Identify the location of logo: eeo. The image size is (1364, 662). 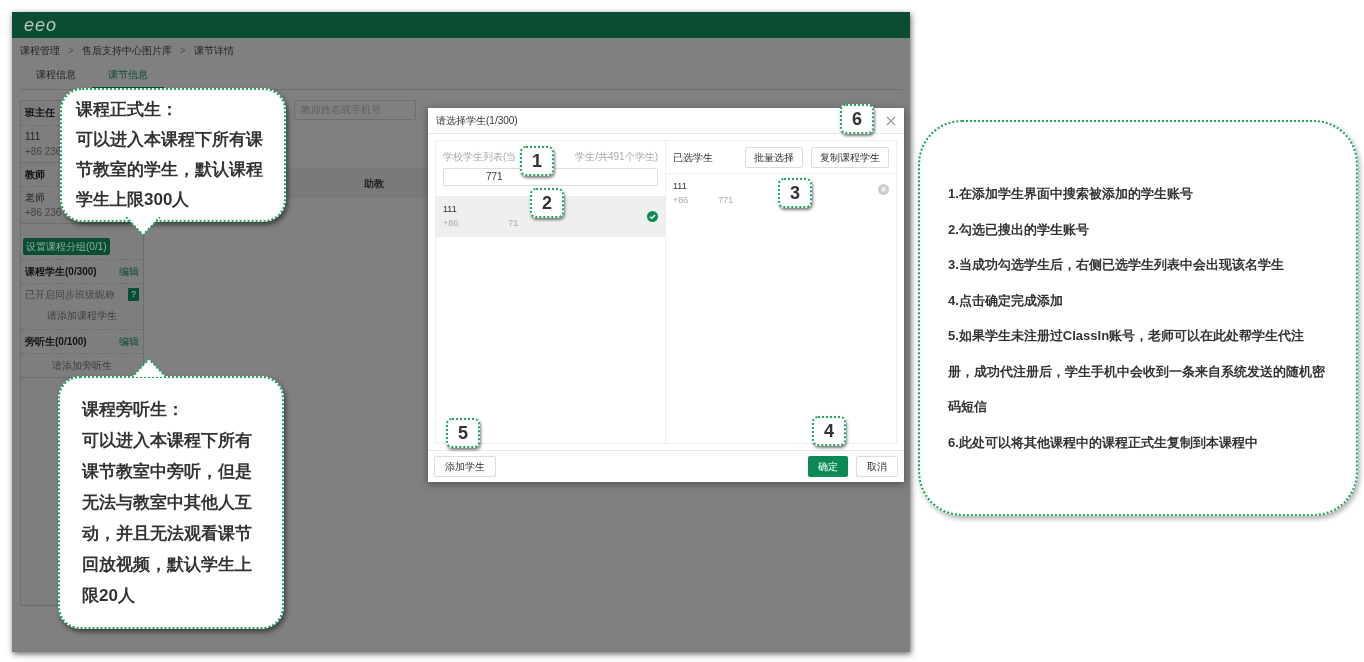
(41, 25).